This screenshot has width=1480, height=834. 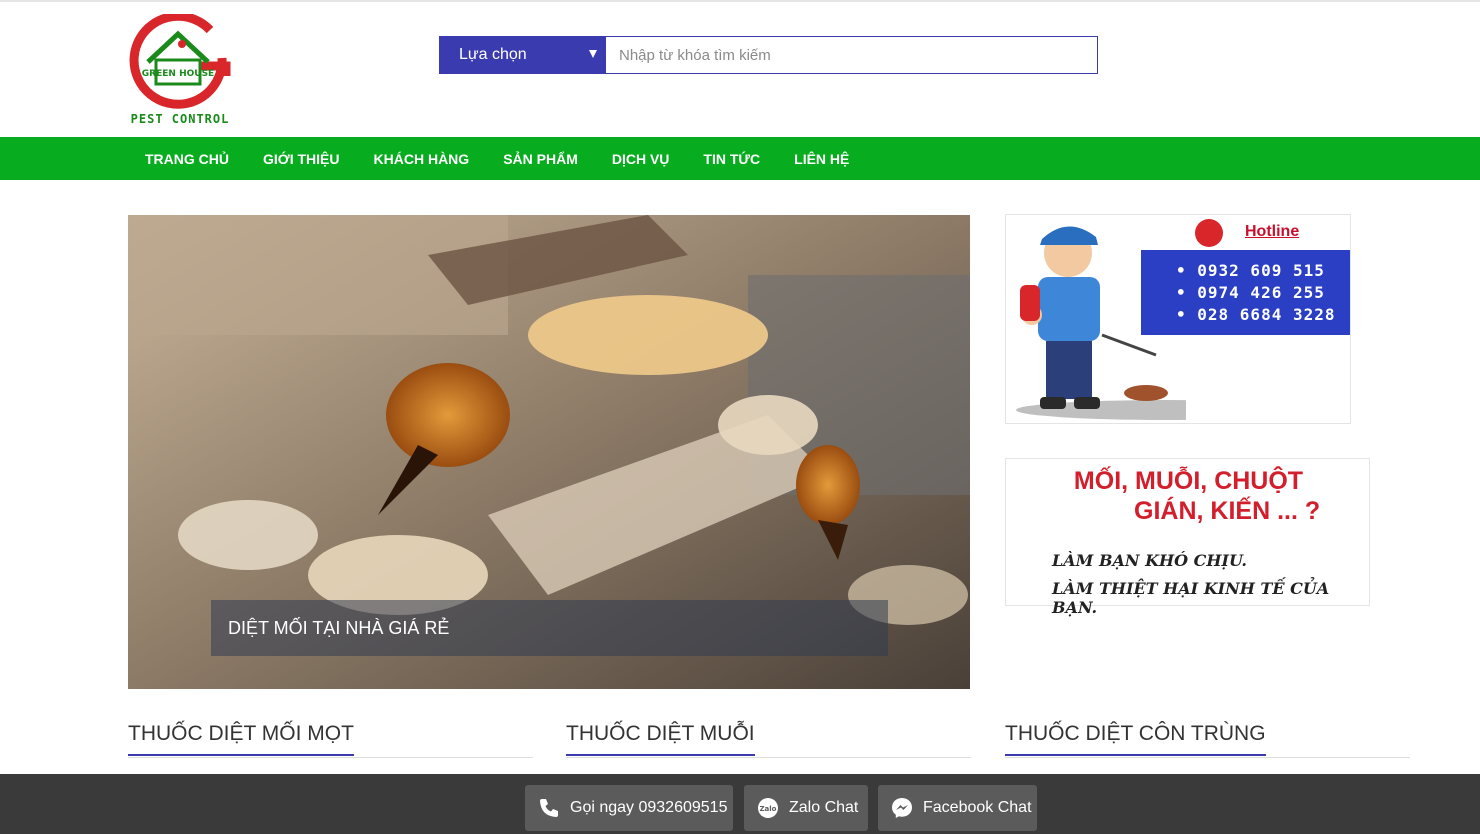 I want to click on zalo-icon: Zalo, so click(x=768, y=808).